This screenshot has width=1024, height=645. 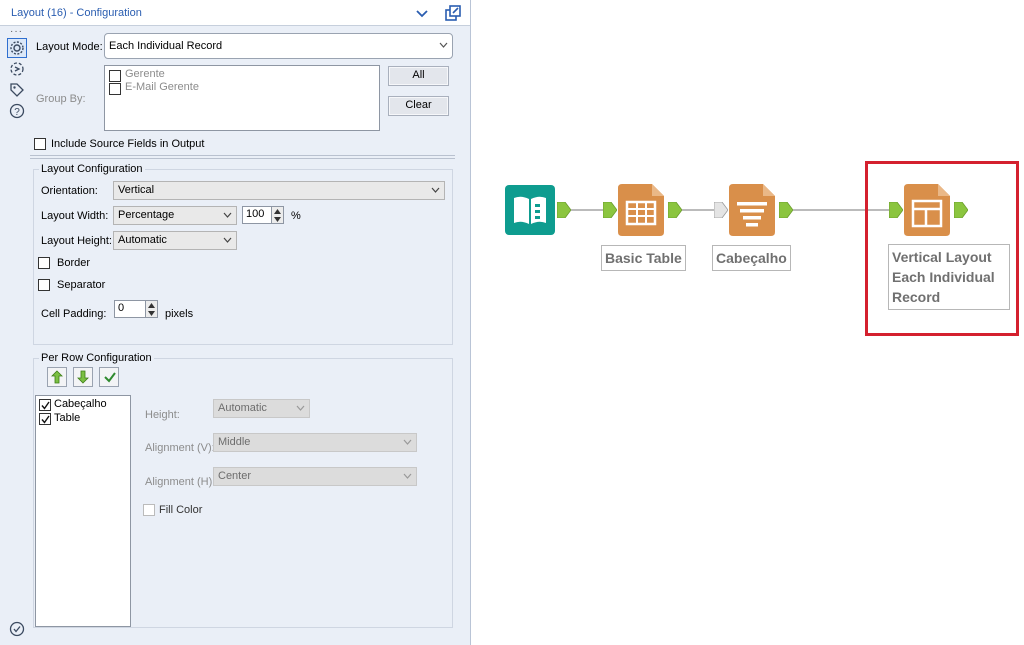 I want to click on layout-height-value: Automatic, so click(x=142, y=240).